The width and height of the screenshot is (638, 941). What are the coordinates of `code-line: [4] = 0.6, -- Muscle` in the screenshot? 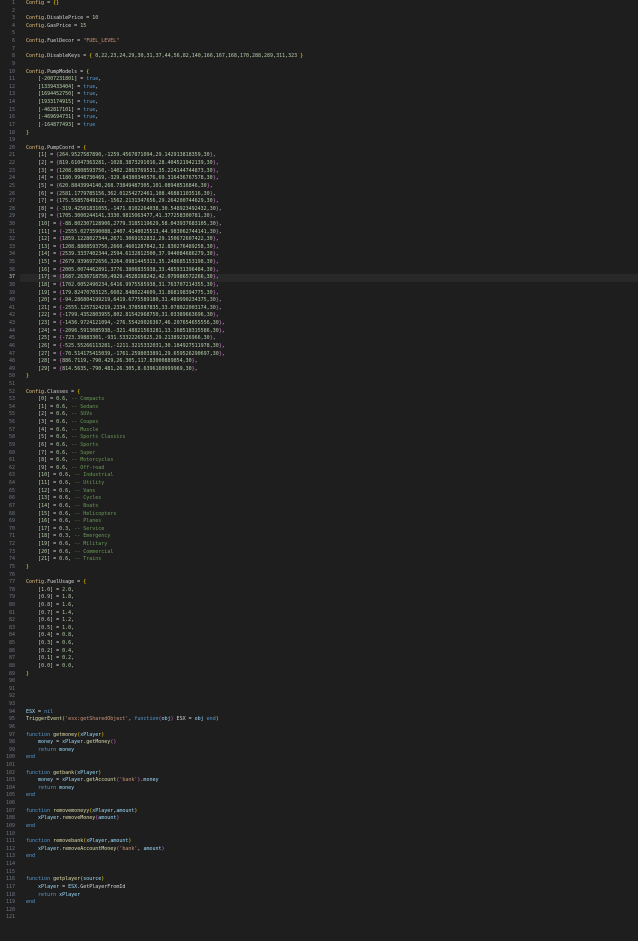 It's located at (332, 431).